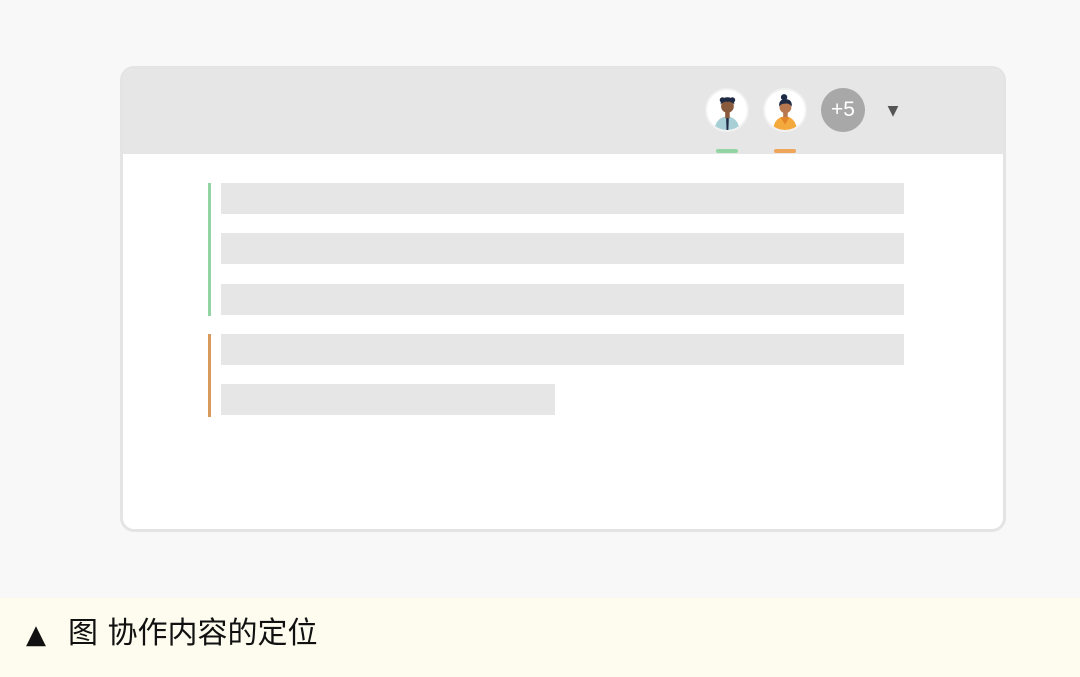 This screenshot has height=677, width=1080. Describe the element at coordinates (36, 635) in the screenshot. I see `triangle-up-icon: ▲` at that location.